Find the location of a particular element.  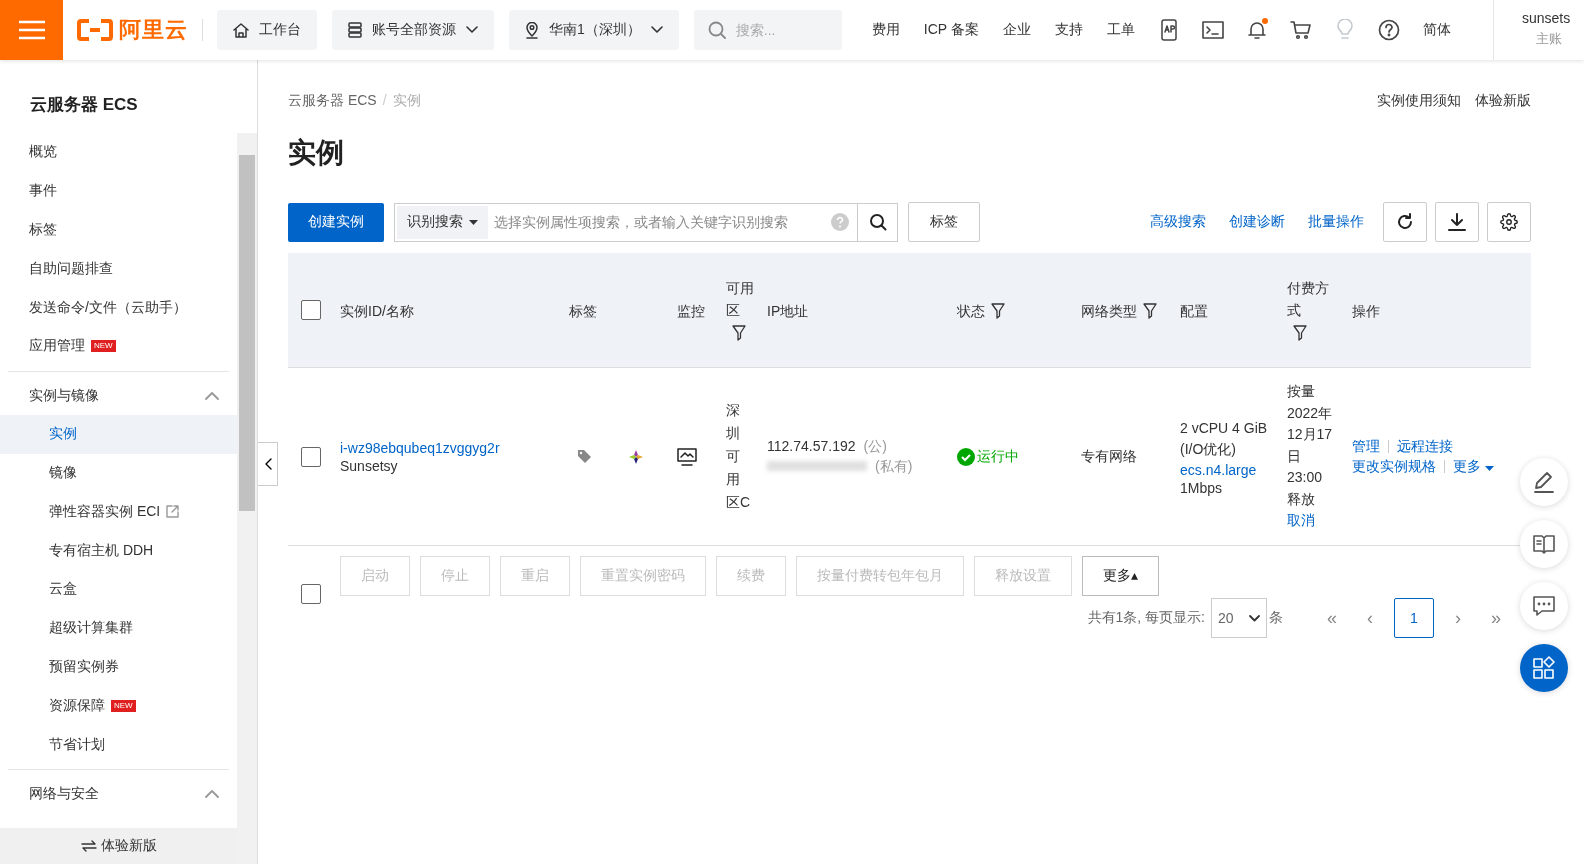

next-page-button: › is located at coordinates (1458, 618).